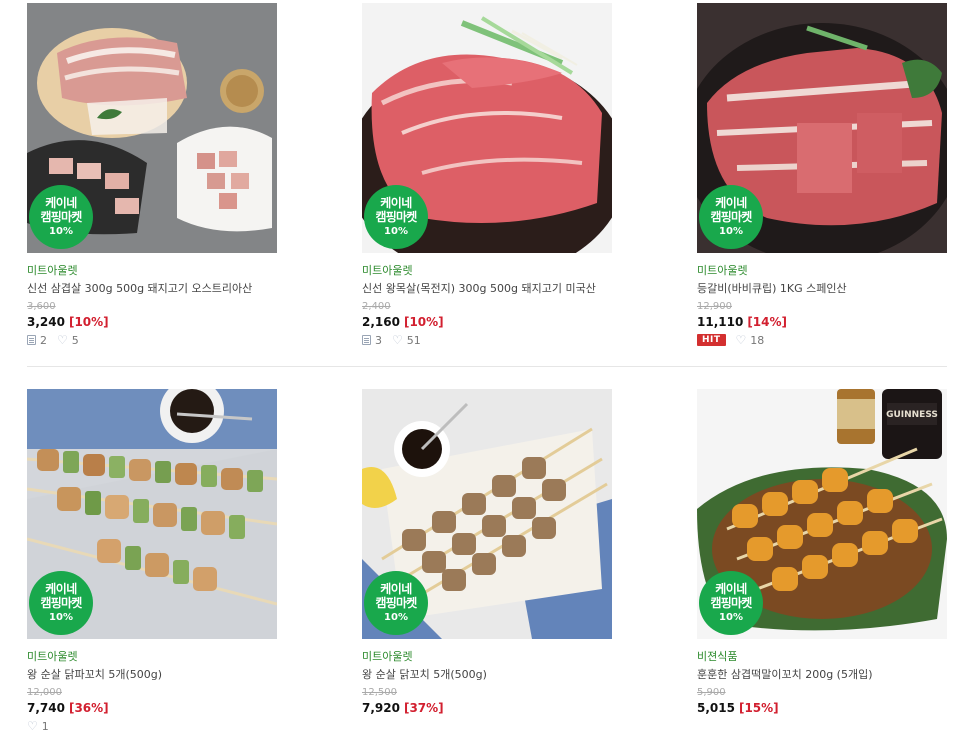 The height and width of the screenshot is (746, 964). What do you see at coordinates (716, 708) in the screenshot?
I see `price-value: 5,015` at bounding box center [716, 708].